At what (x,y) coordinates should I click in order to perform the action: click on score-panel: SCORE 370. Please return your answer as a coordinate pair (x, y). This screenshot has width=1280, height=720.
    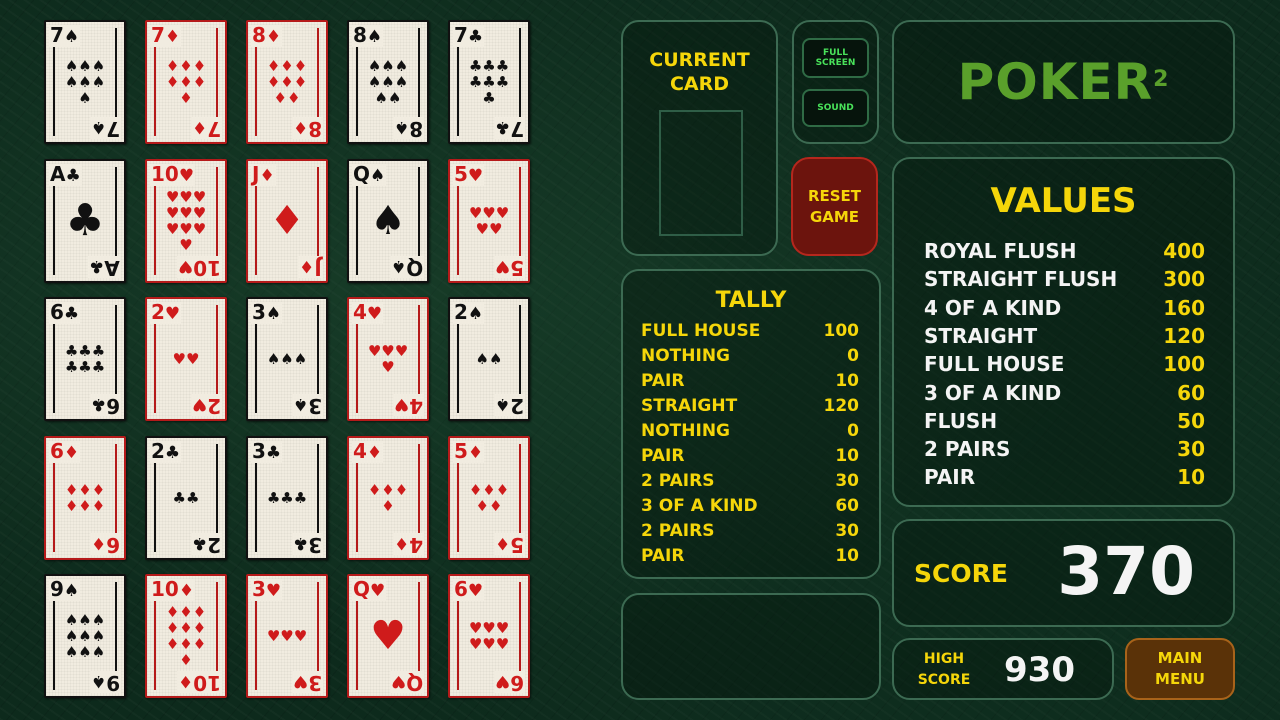
    Looking at the image, I should click on (1063, 573).